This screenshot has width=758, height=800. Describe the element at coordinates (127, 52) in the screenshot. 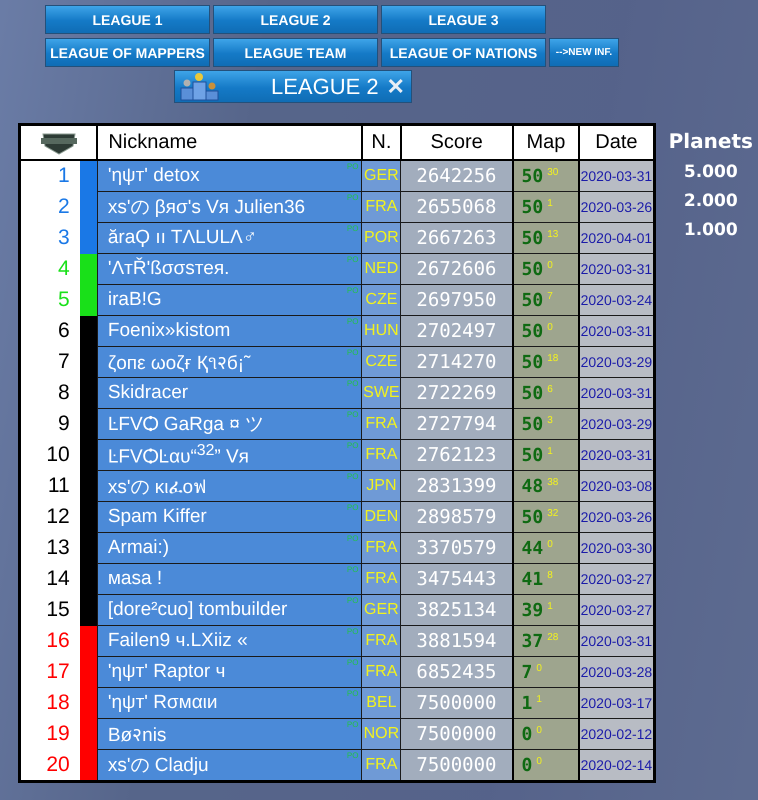

I see `league-button: LEAGUE OF MAPPERS` at that location.